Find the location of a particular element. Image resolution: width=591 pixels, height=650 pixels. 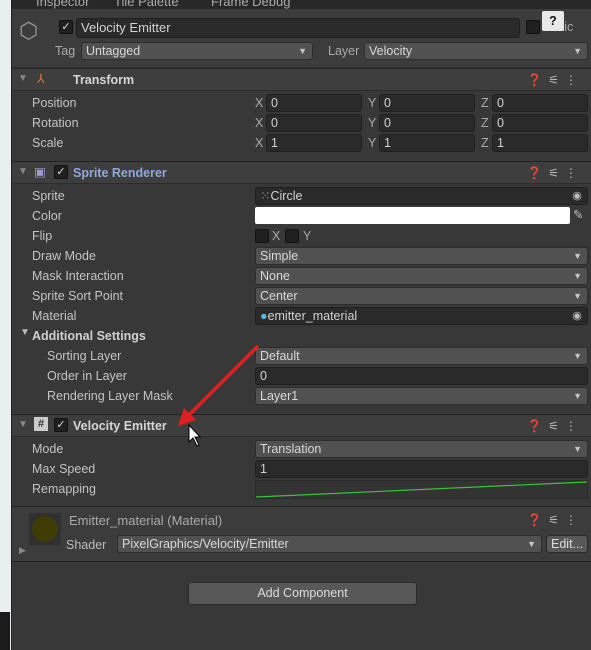

position-x-input: 0 is located at coordinates (314, 103).